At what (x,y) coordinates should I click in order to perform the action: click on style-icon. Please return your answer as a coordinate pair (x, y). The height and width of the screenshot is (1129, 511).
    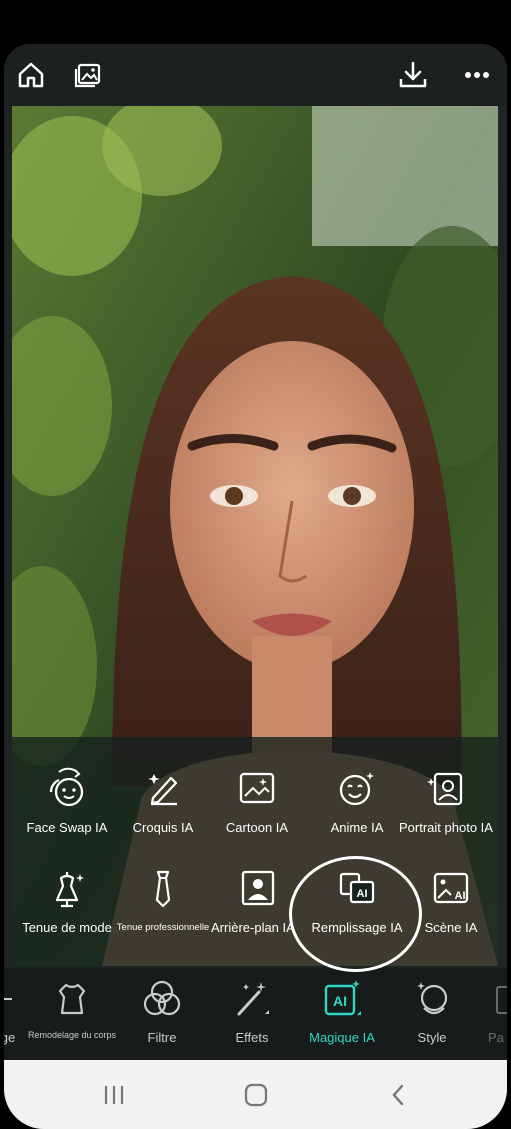
    Looking at the image, I should click on (432, 999).